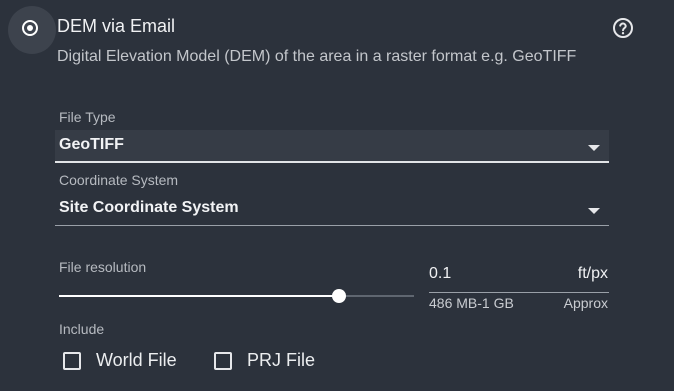  I want to click on world-file-option: World File, so click(120, 360).